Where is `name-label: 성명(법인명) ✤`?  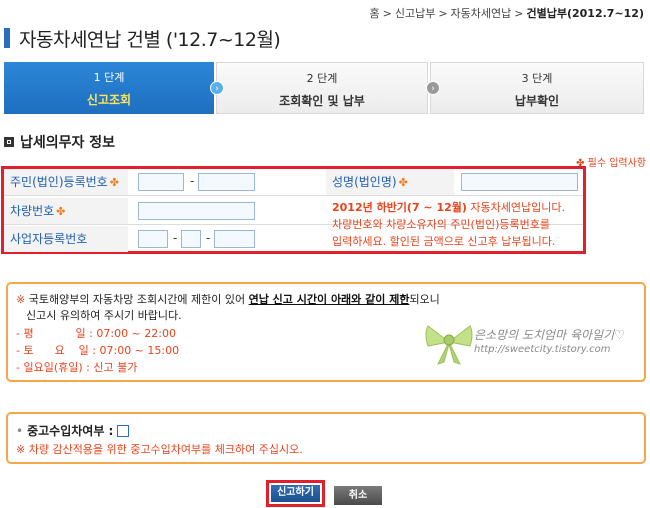
name-label: 성명(법인명) ✤ is located at coordinates (390, 182).